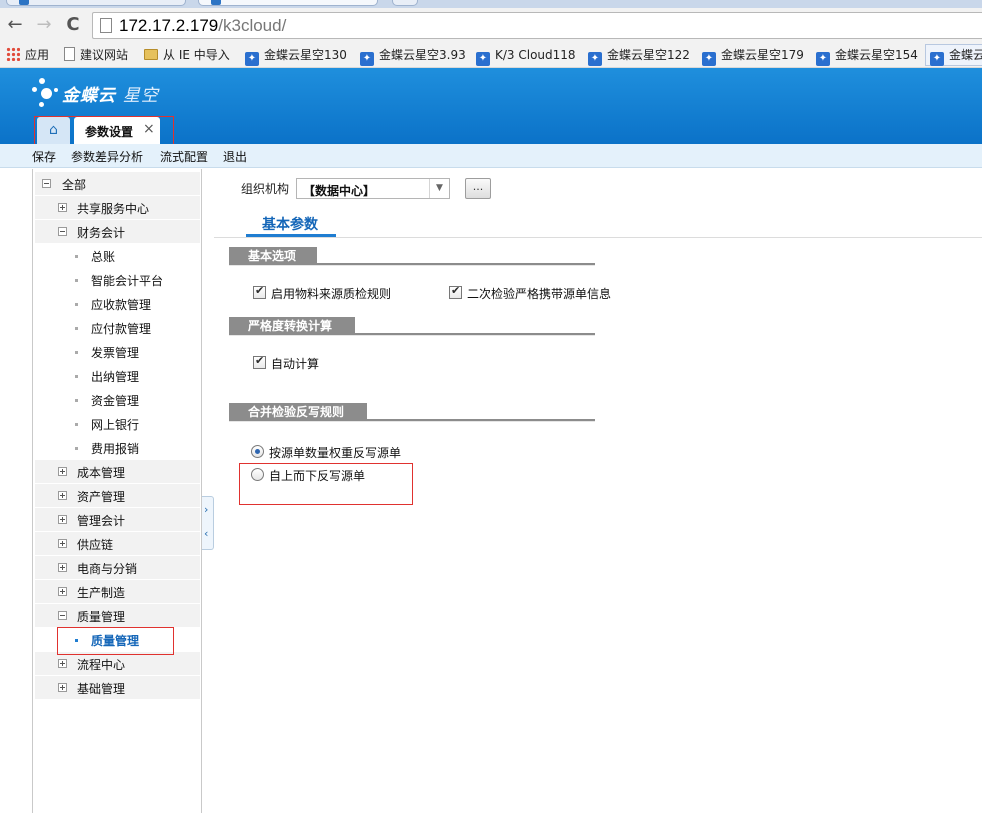  What do you see at coordinates (96, 55) in the screenshot?
I see `bookmark-suggested: 建议网站` at bounding box center [96, 55].